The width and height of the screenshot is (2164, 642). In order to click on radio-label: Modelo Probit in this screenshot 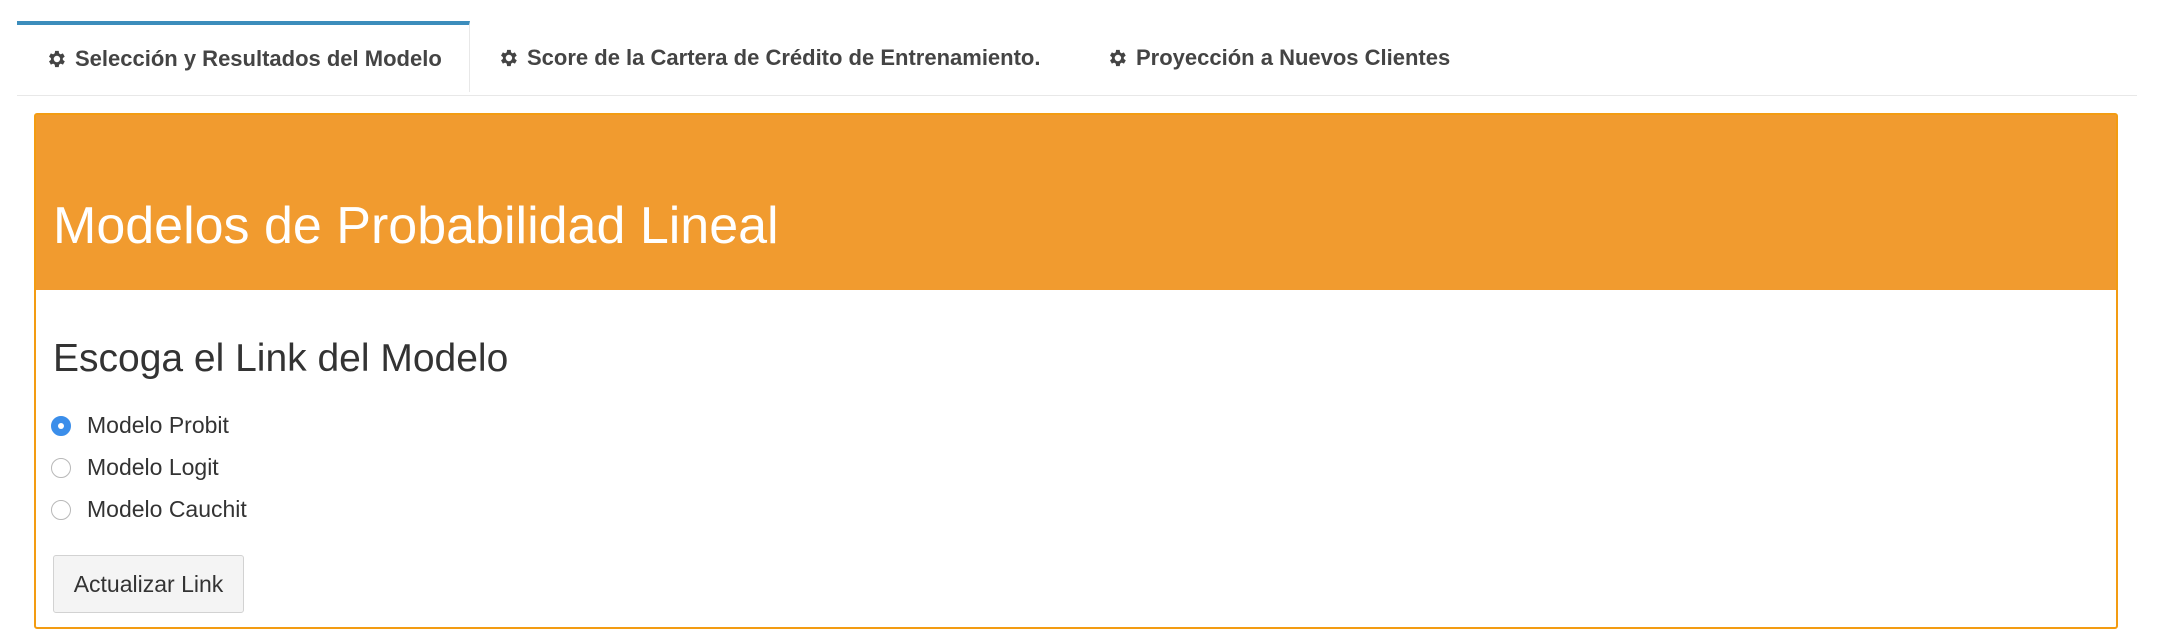, I will do `click(158, 425)`.